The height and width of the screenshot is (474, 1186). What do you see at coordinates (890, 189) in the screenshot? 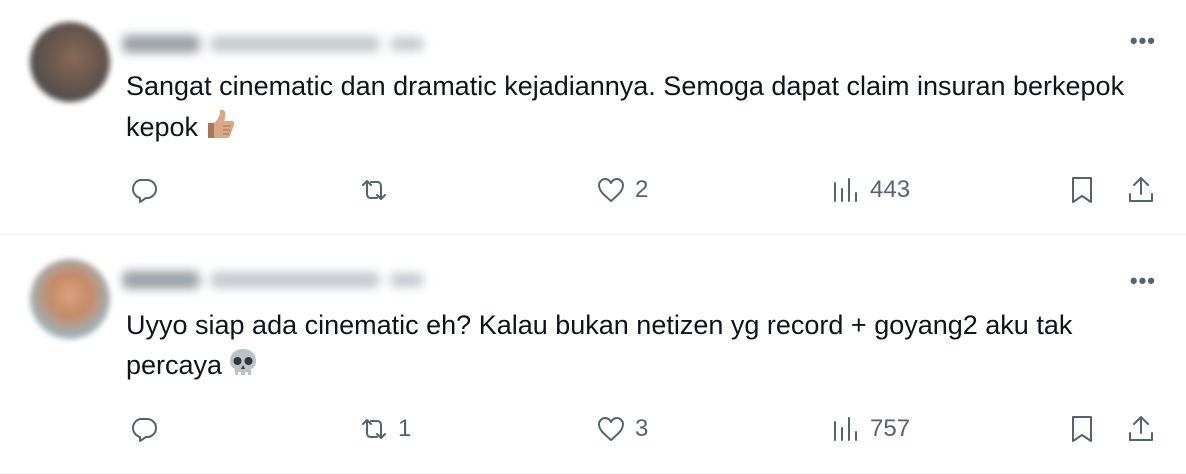
I see `views-count: 443` at bounding box center [890, 189].